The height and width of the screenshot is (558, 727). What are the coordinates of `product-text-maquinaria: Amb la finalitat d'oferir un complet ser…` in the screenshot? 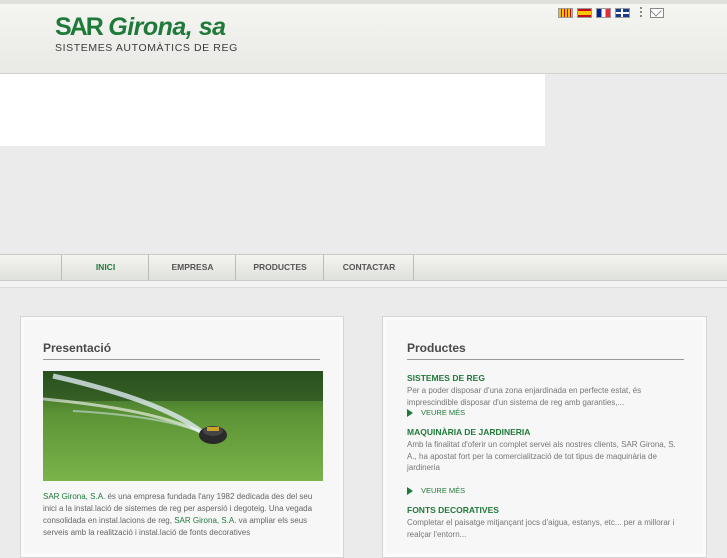 It's located at (541, 456).